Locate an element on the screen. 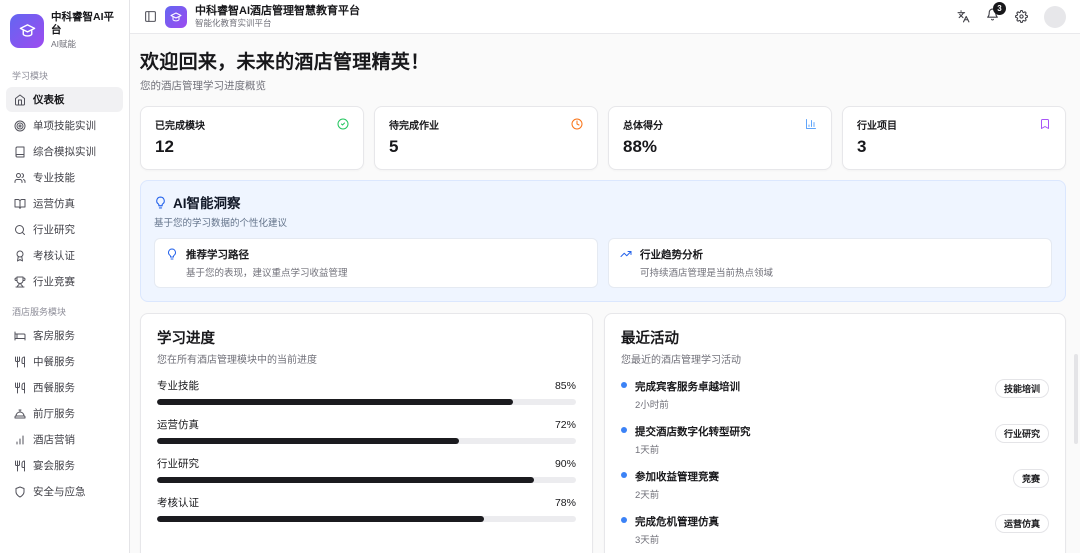  notifications-button: 3 is located at coordinates (996, 13).